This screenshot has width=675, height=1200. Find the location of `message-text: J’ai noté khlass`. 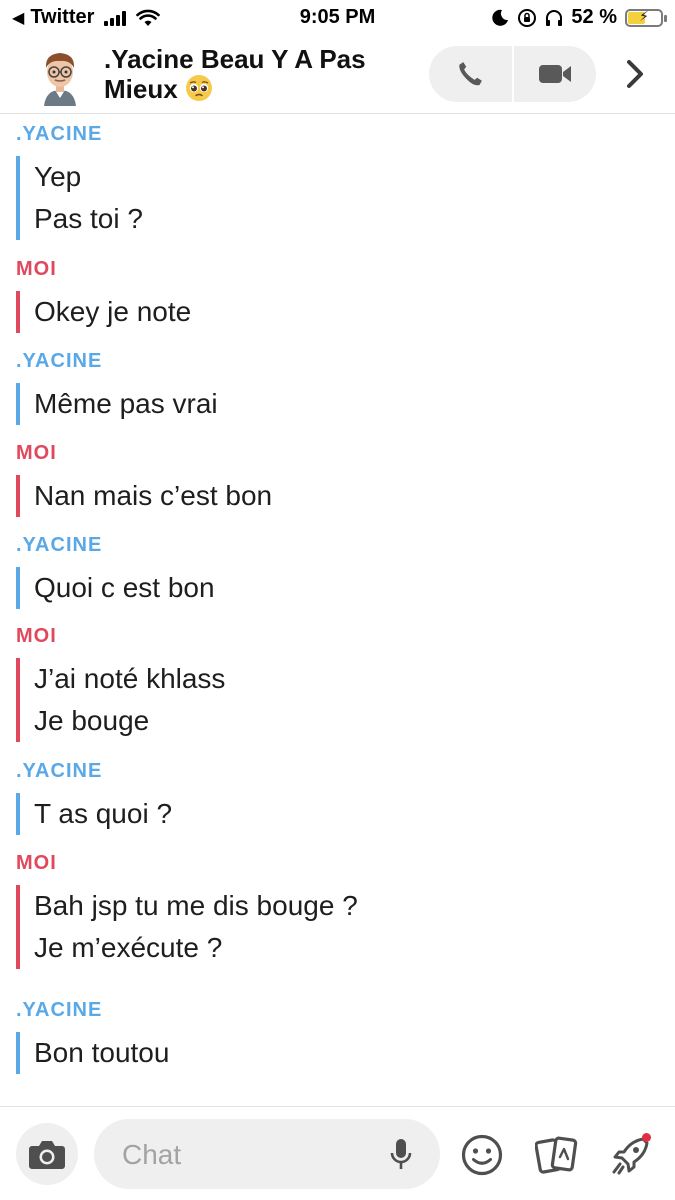

message-text: J’ai noté khlass is located at coordinates (345, 679).